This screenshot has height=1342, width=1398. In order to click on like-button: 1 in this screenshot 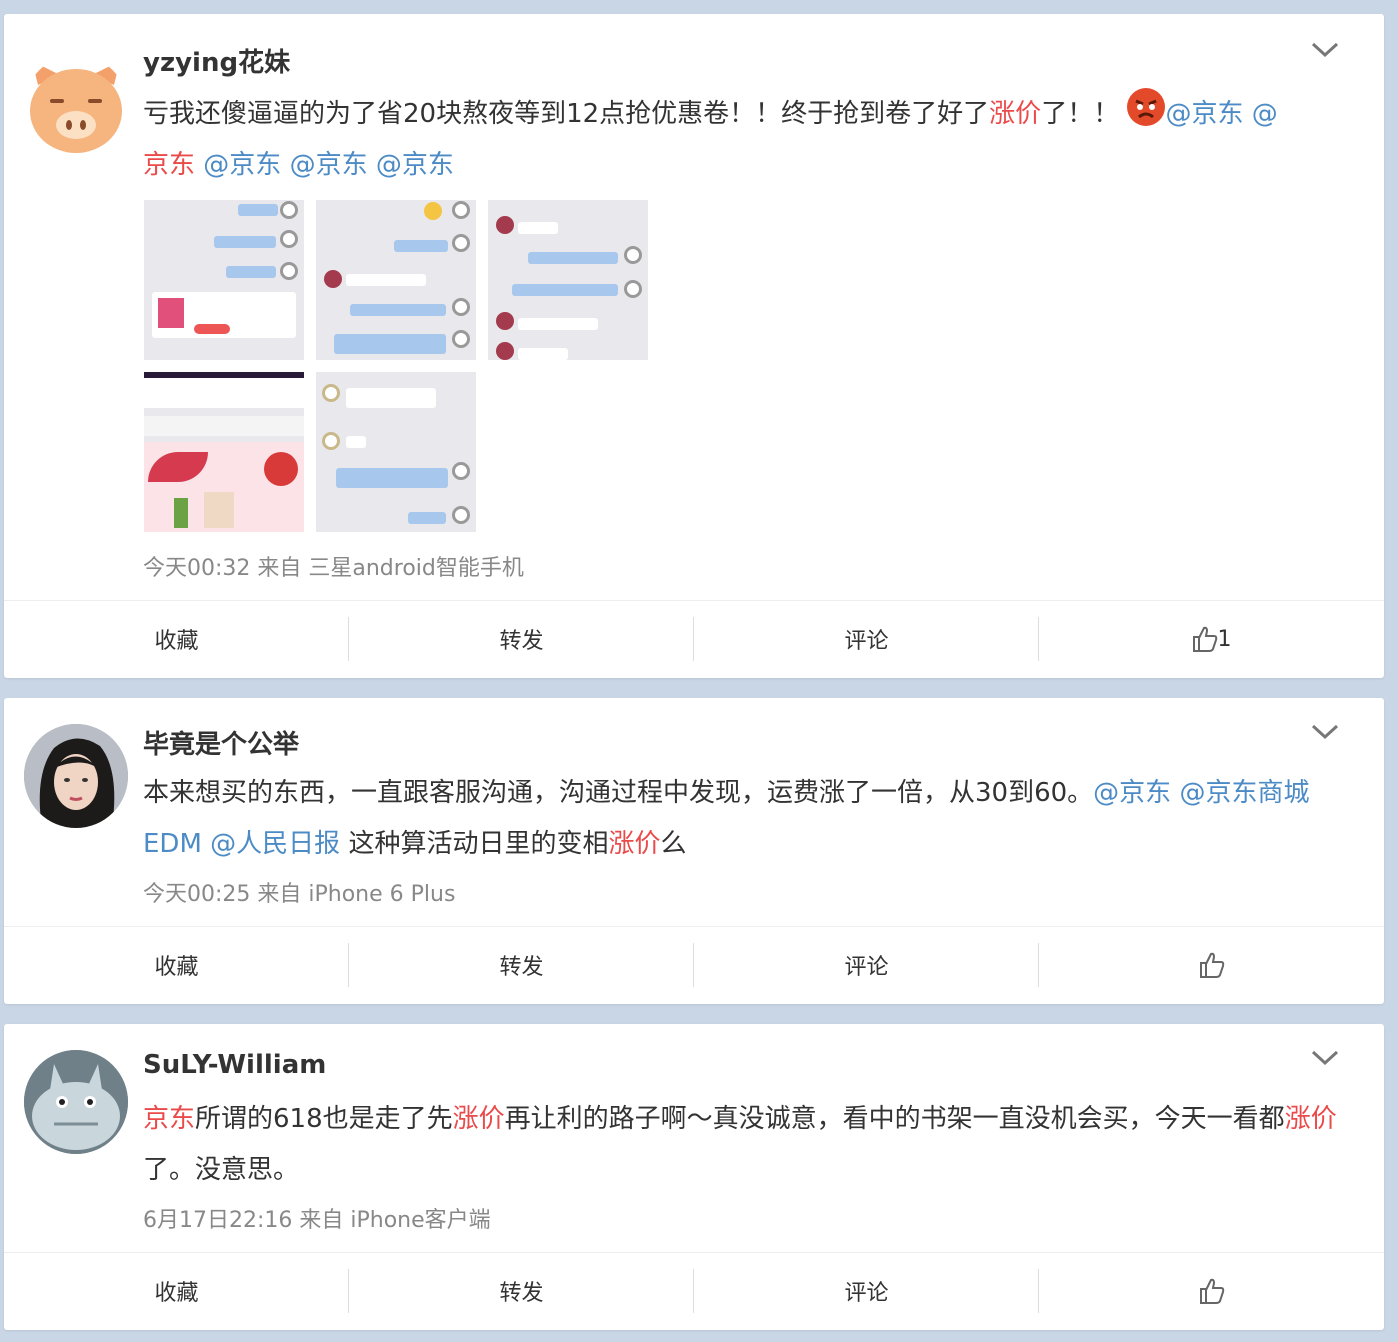, I will do `click(1211, 639)`.